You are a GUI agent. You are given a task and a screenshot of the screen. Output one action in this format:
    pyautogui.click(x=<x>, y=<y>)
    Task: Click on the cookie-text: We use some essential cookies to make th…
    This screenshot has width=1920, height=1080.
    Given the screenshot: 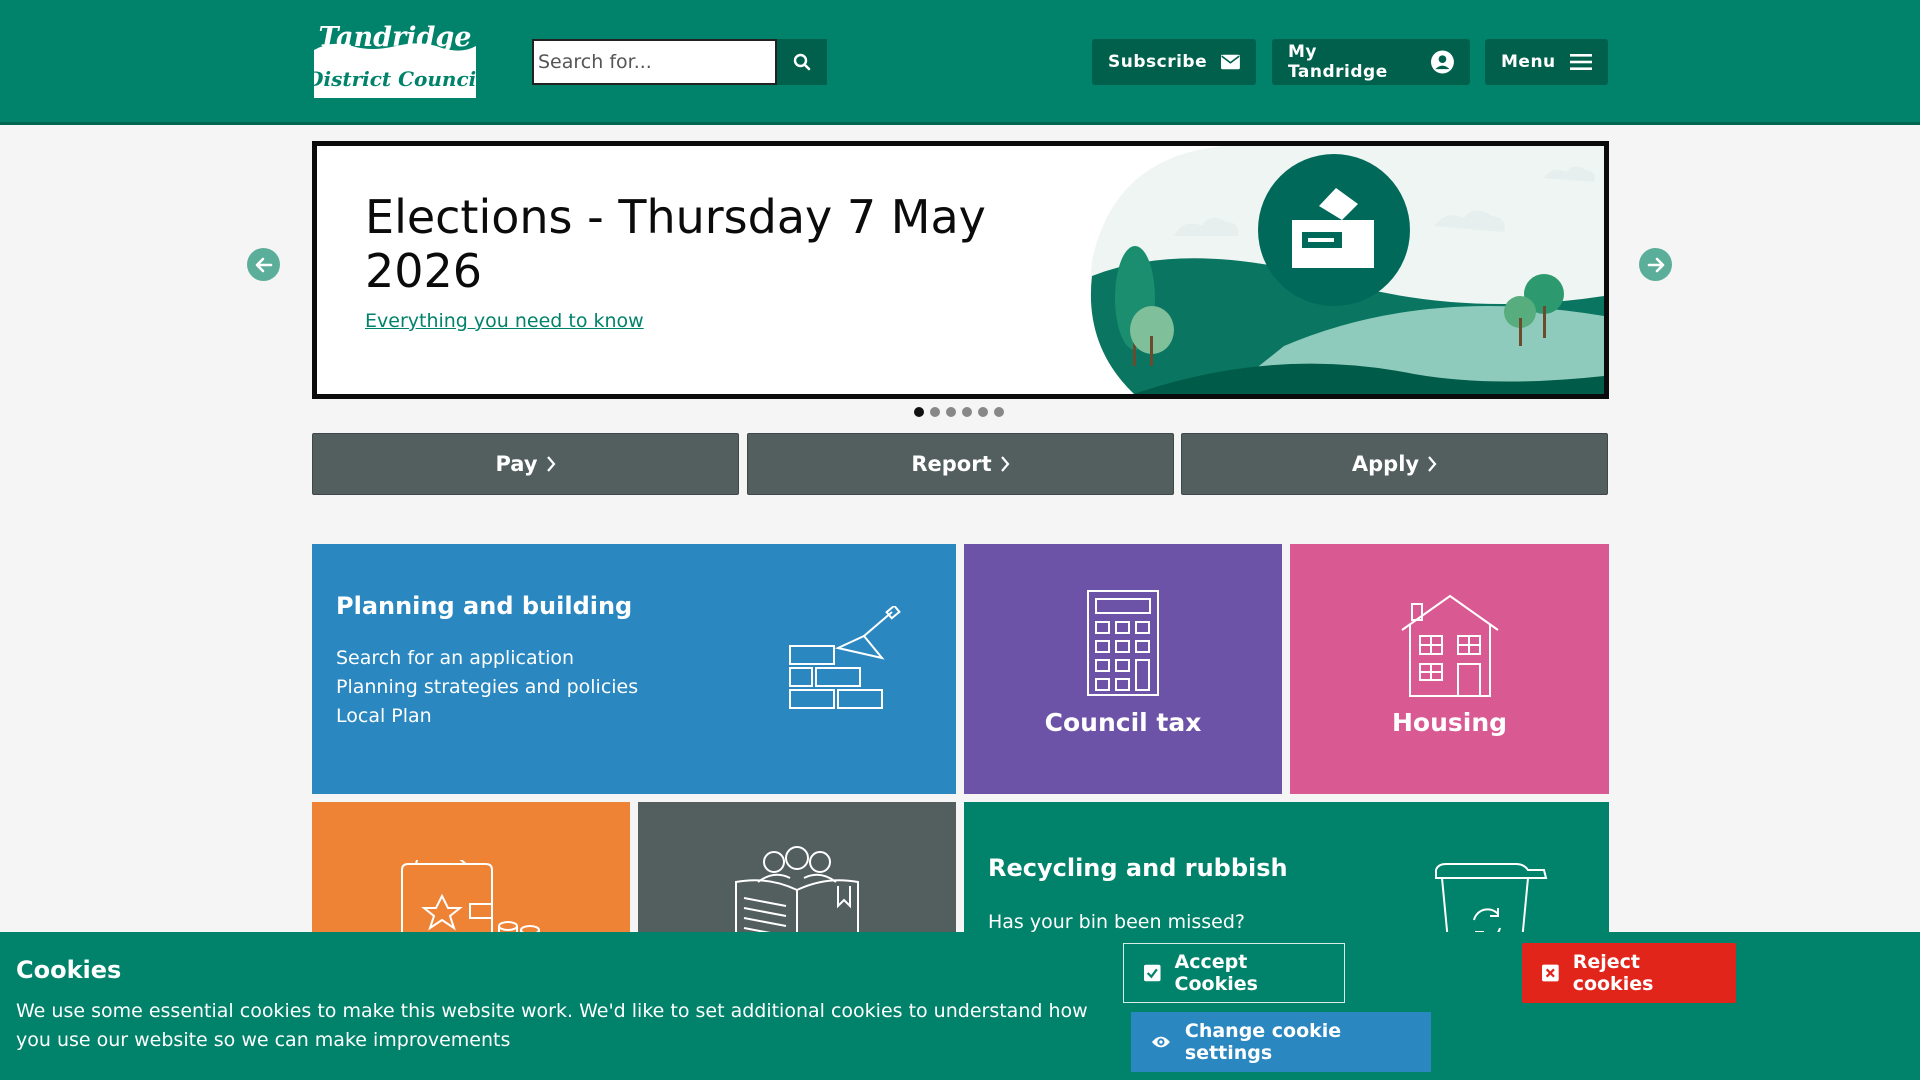 What is the action you would take?
    pyautogui.click(x=552, y=1025)
    